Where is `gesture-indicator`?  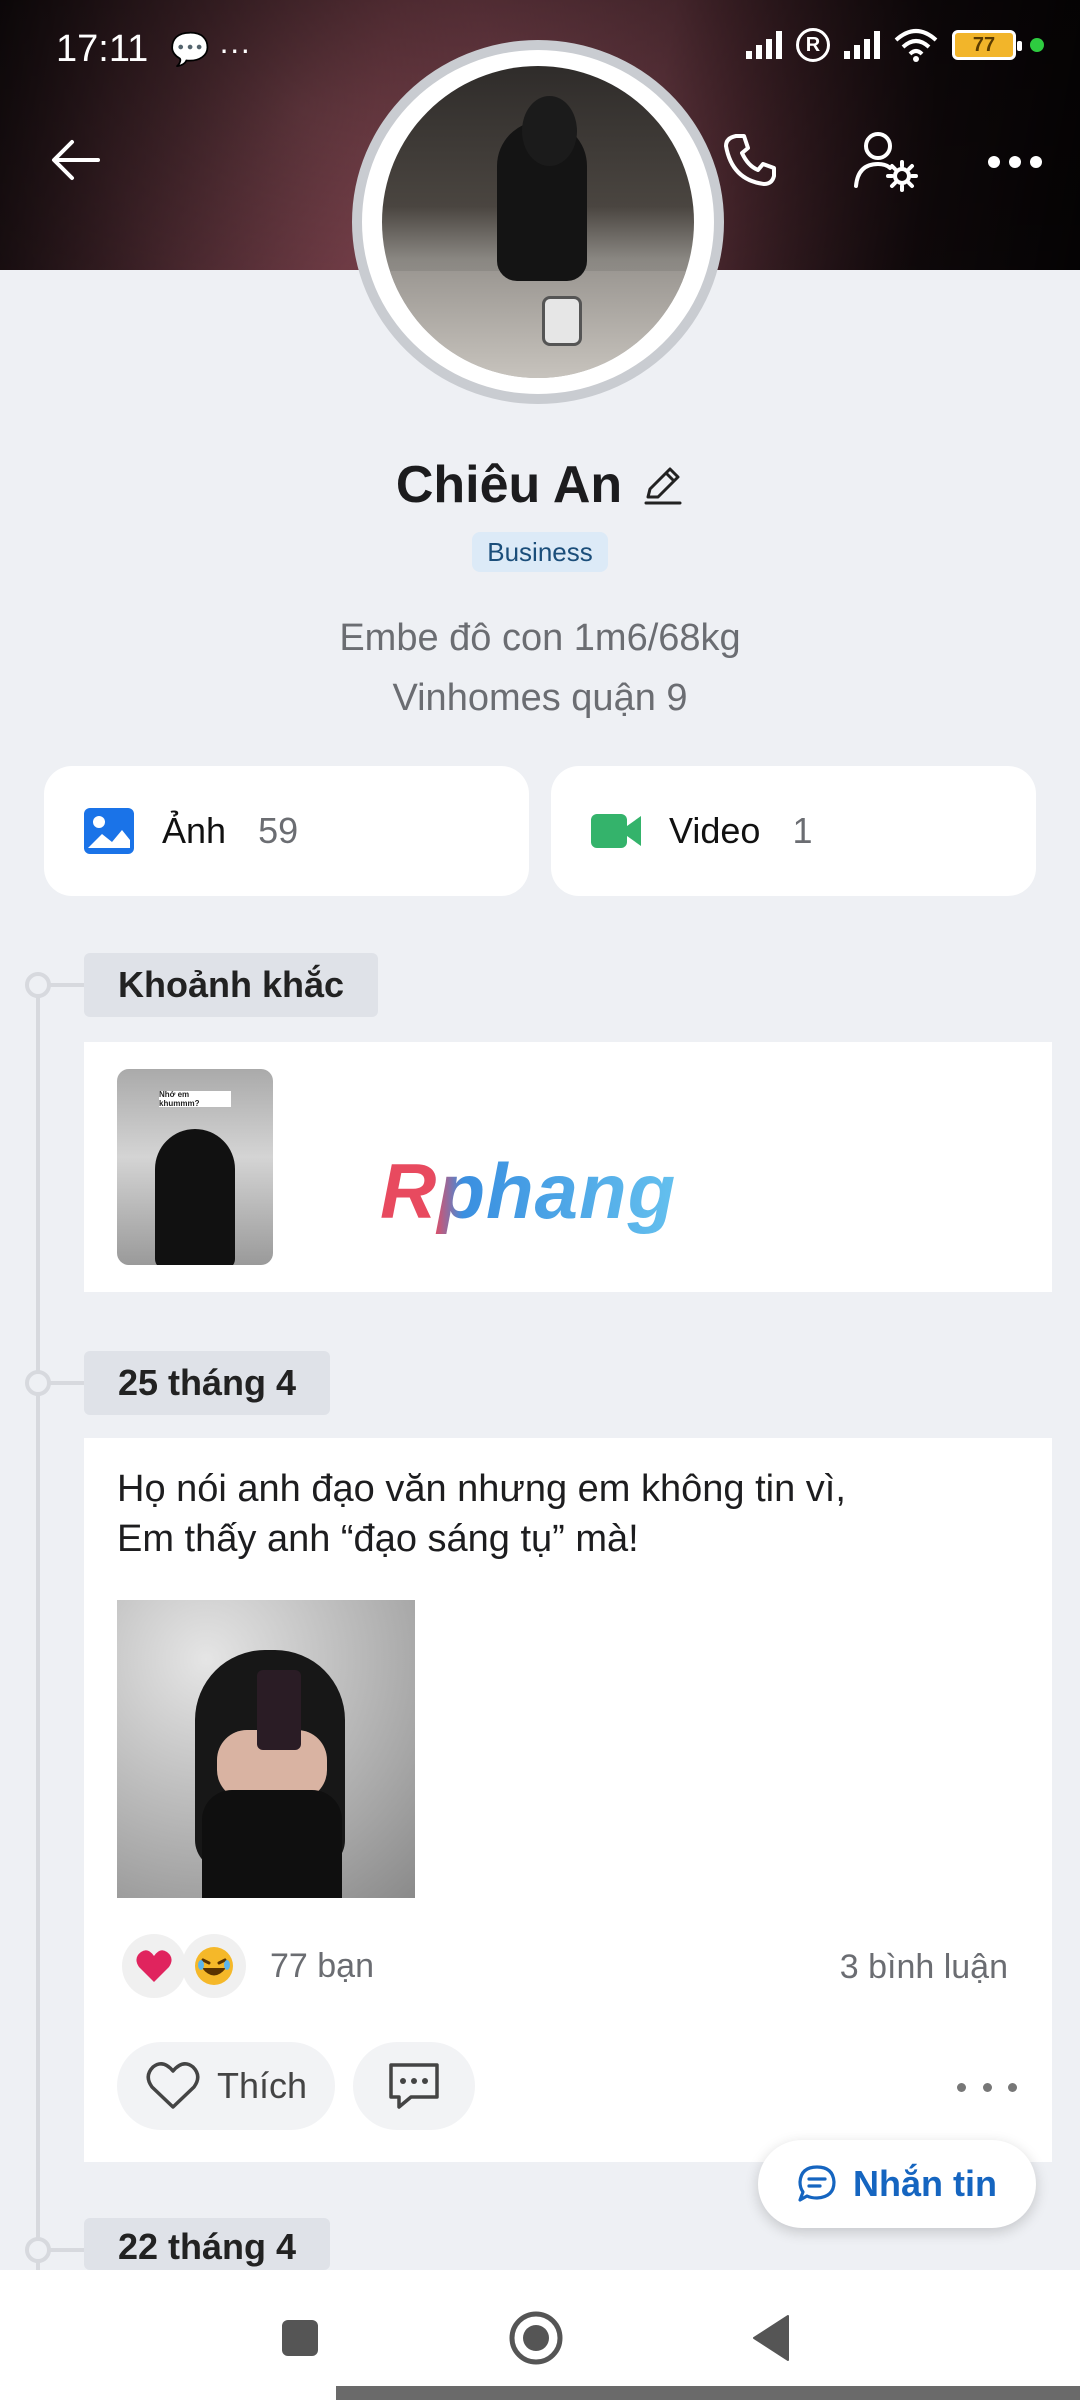
gesture-indicator is located at coordinates (708, 2393).